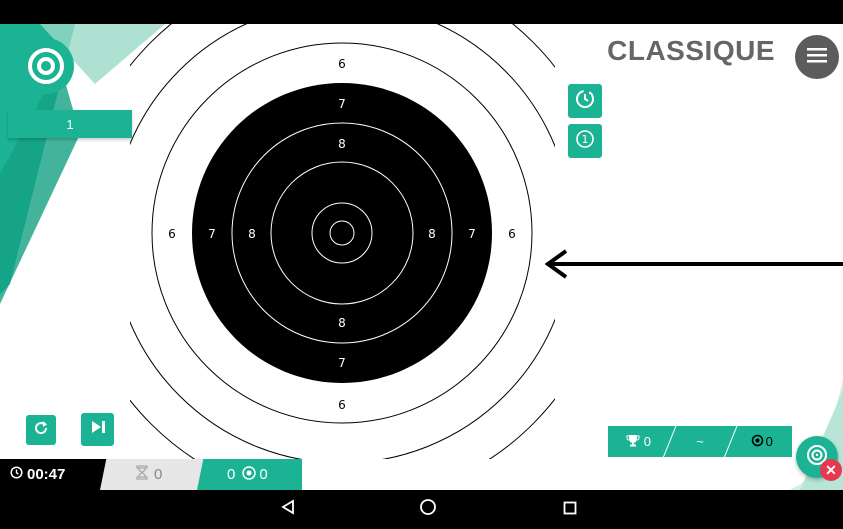 This screenshot has height=529, width=843. I want to click on series-tab: 1, so click(70, 124).